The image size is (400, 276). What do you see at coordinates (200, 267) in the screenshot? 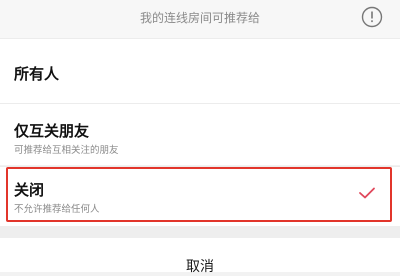
I see `cancel-button-label: 取消` at bounding box center [200, 267].